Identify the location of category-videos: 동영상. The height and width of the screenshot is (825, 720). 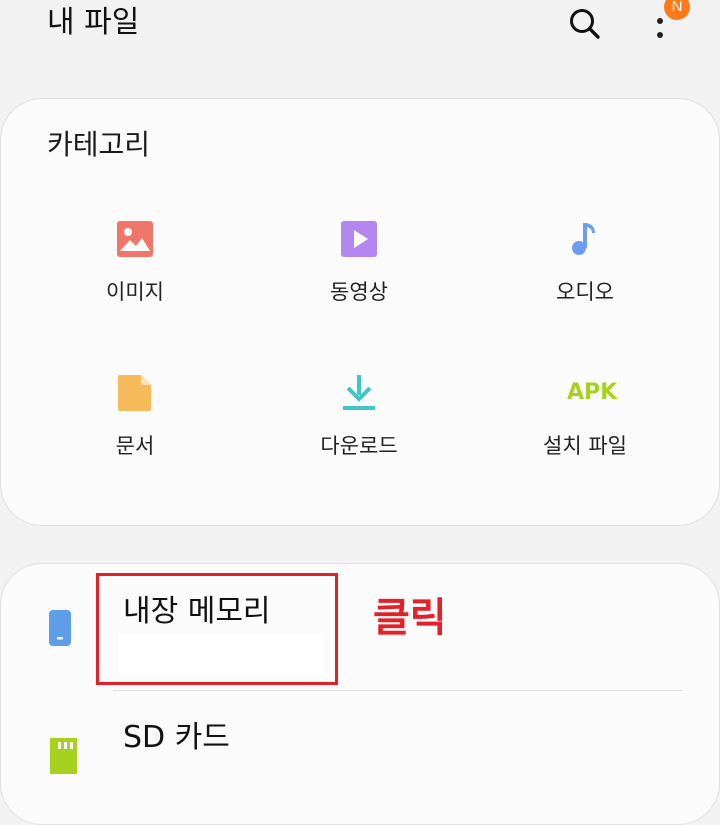
(359, 281).